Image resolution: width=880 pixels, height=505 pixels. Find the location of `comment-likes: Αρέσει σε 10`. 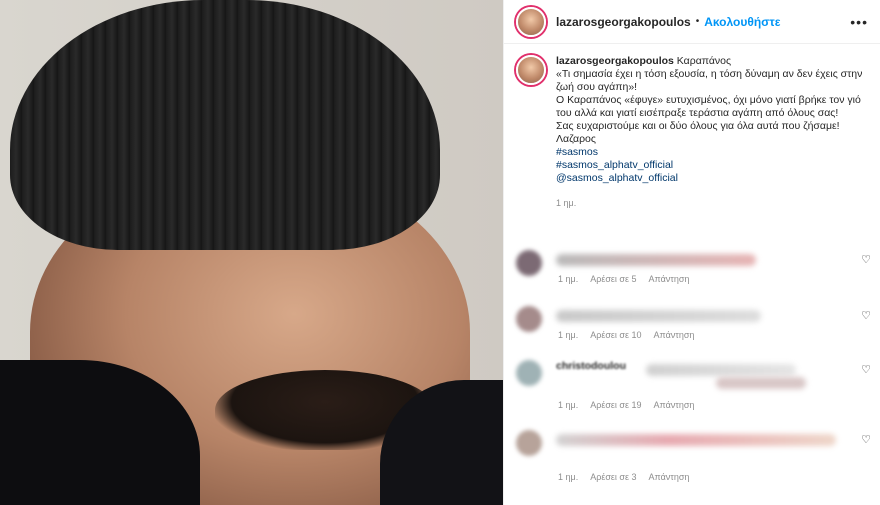

comment-likes: Αρέσει σε 10 is located at coordinates (615, 335).